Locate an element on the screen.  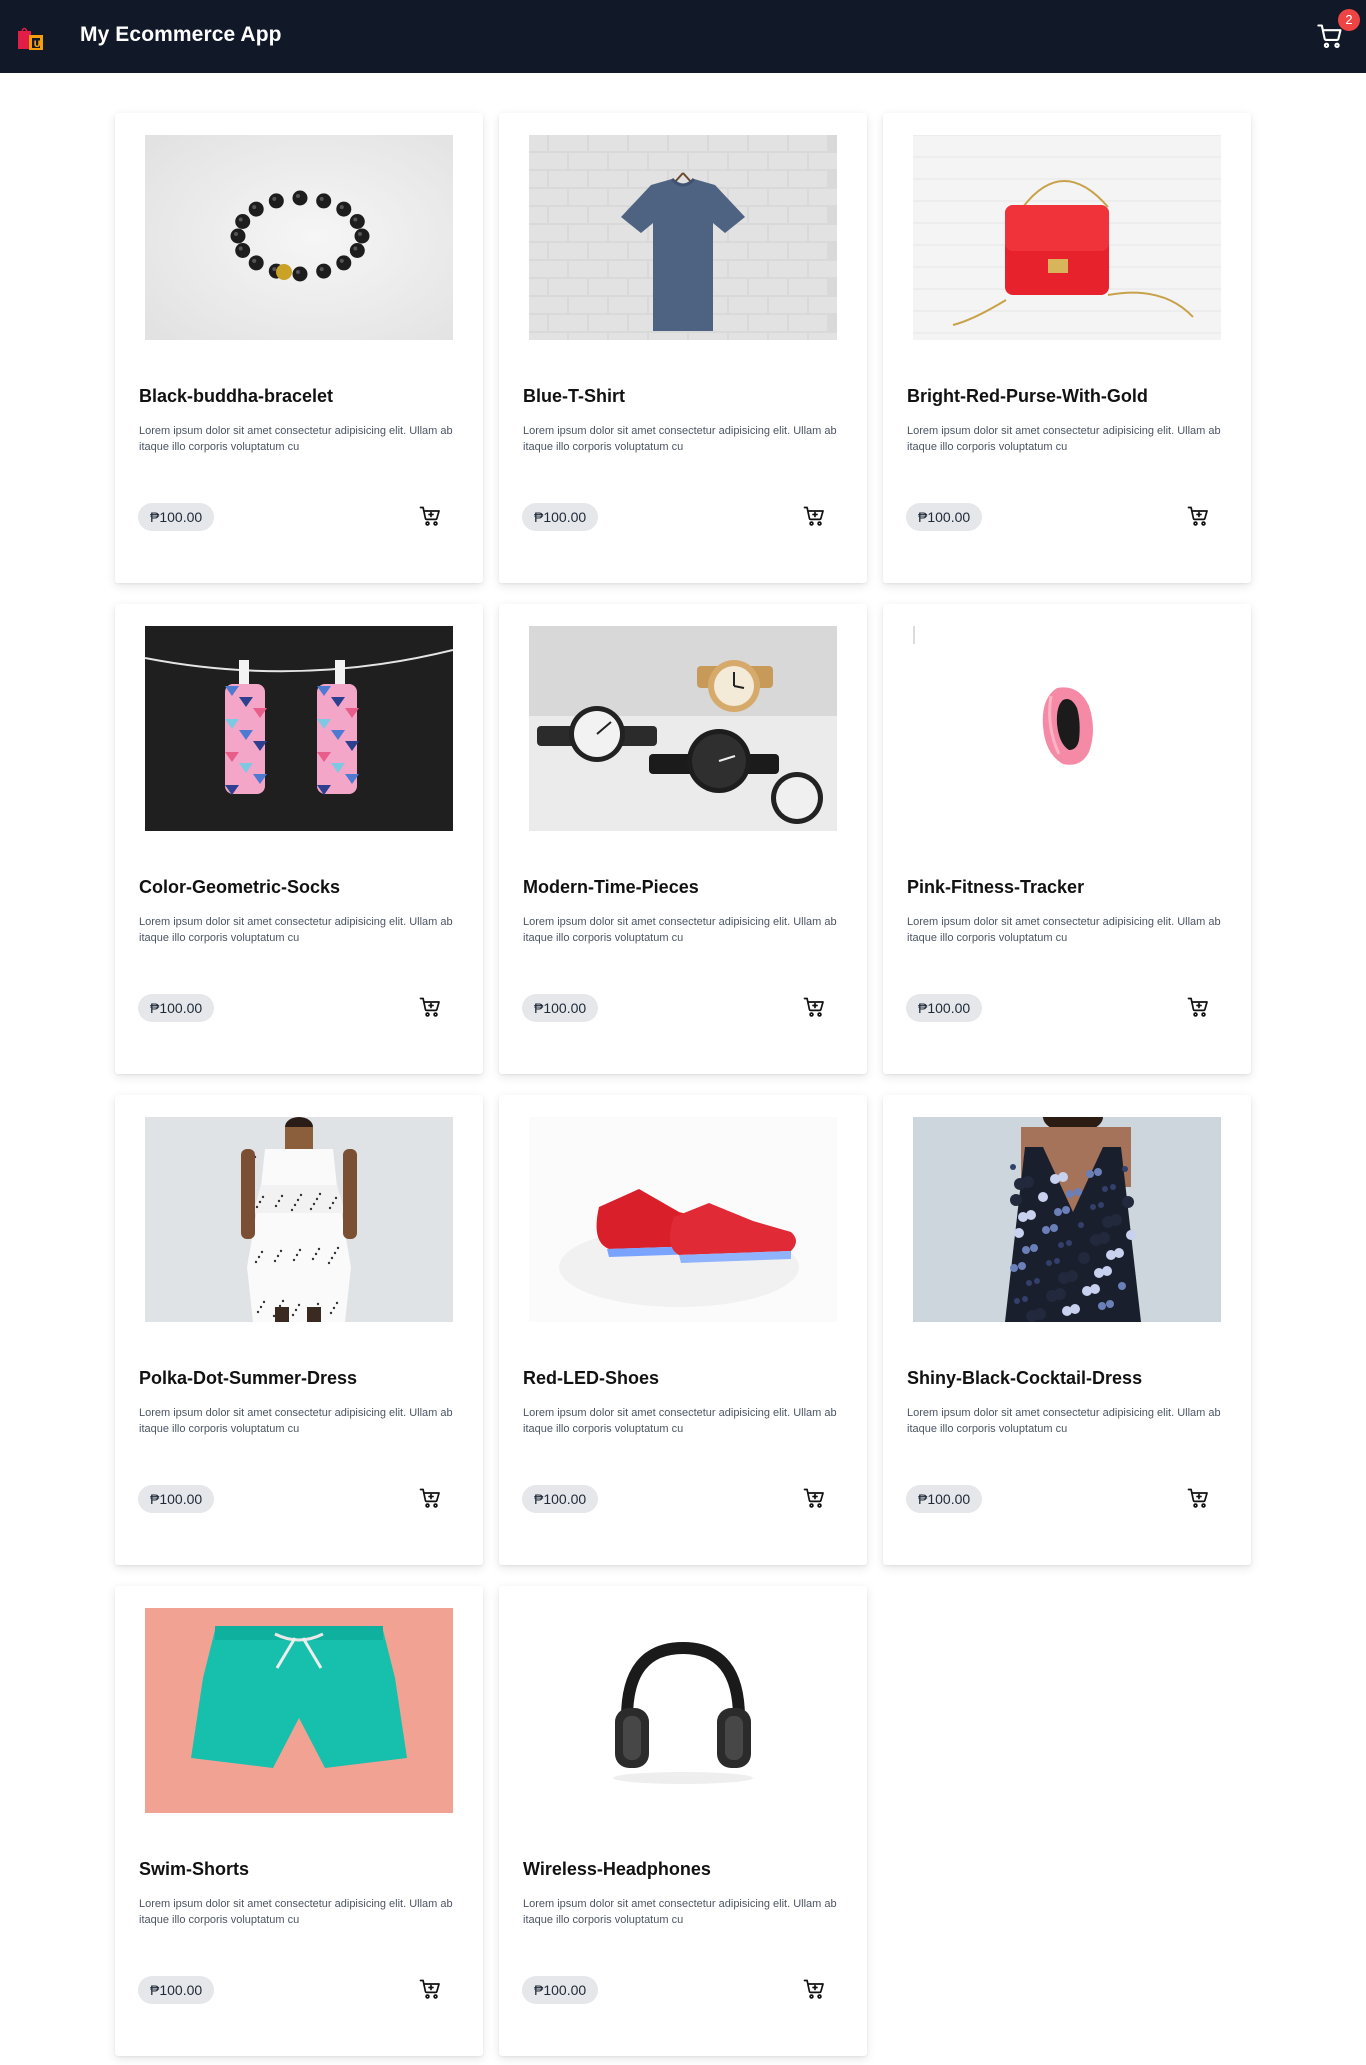
bracelet-image is located at coordinates (299, 237).